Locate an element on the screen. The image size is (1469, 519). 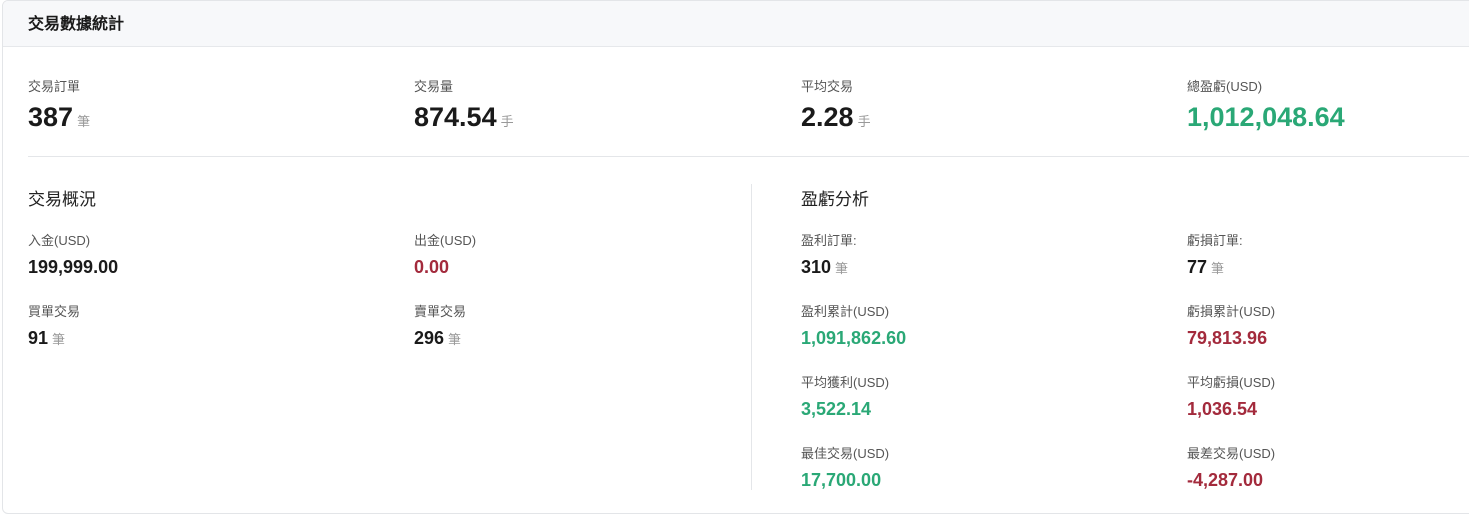
buy-trades-label: 買單交易 is located at coordinates (54, 311).